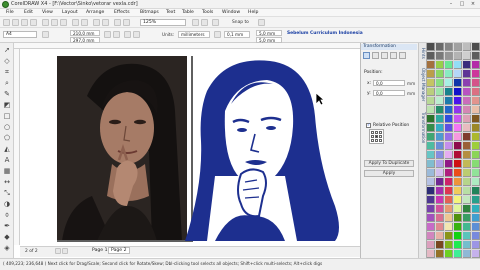  I want to click on menu-layout: Layout, so click(70, 12).